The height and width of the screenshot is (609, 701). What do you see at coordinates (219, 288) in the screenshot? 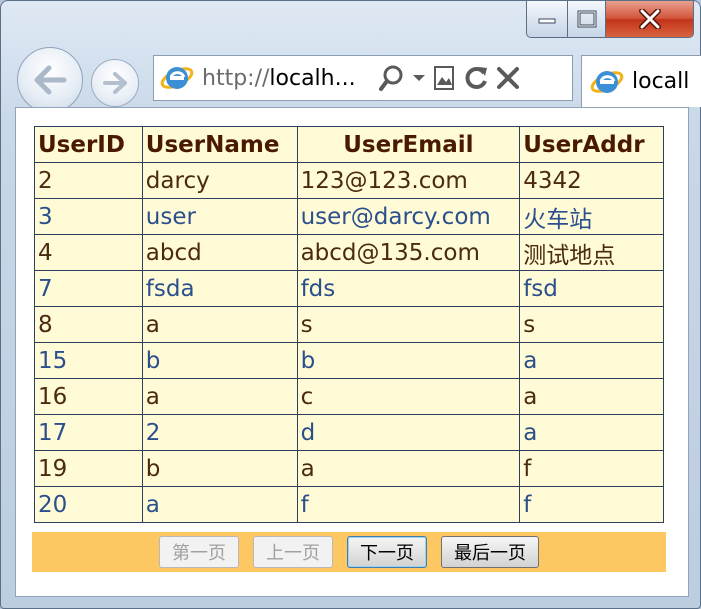
I see `cell-username: fsda` at bounding box center [219, 288].